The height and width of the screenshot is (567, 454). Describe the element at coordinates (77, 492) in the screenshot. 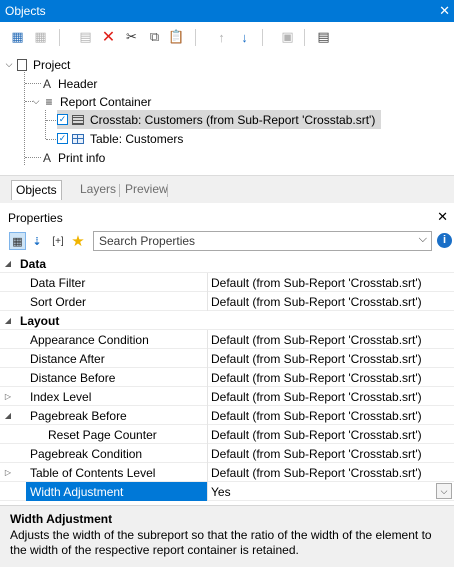

I see `property-name: Width Adjustment` at that location.